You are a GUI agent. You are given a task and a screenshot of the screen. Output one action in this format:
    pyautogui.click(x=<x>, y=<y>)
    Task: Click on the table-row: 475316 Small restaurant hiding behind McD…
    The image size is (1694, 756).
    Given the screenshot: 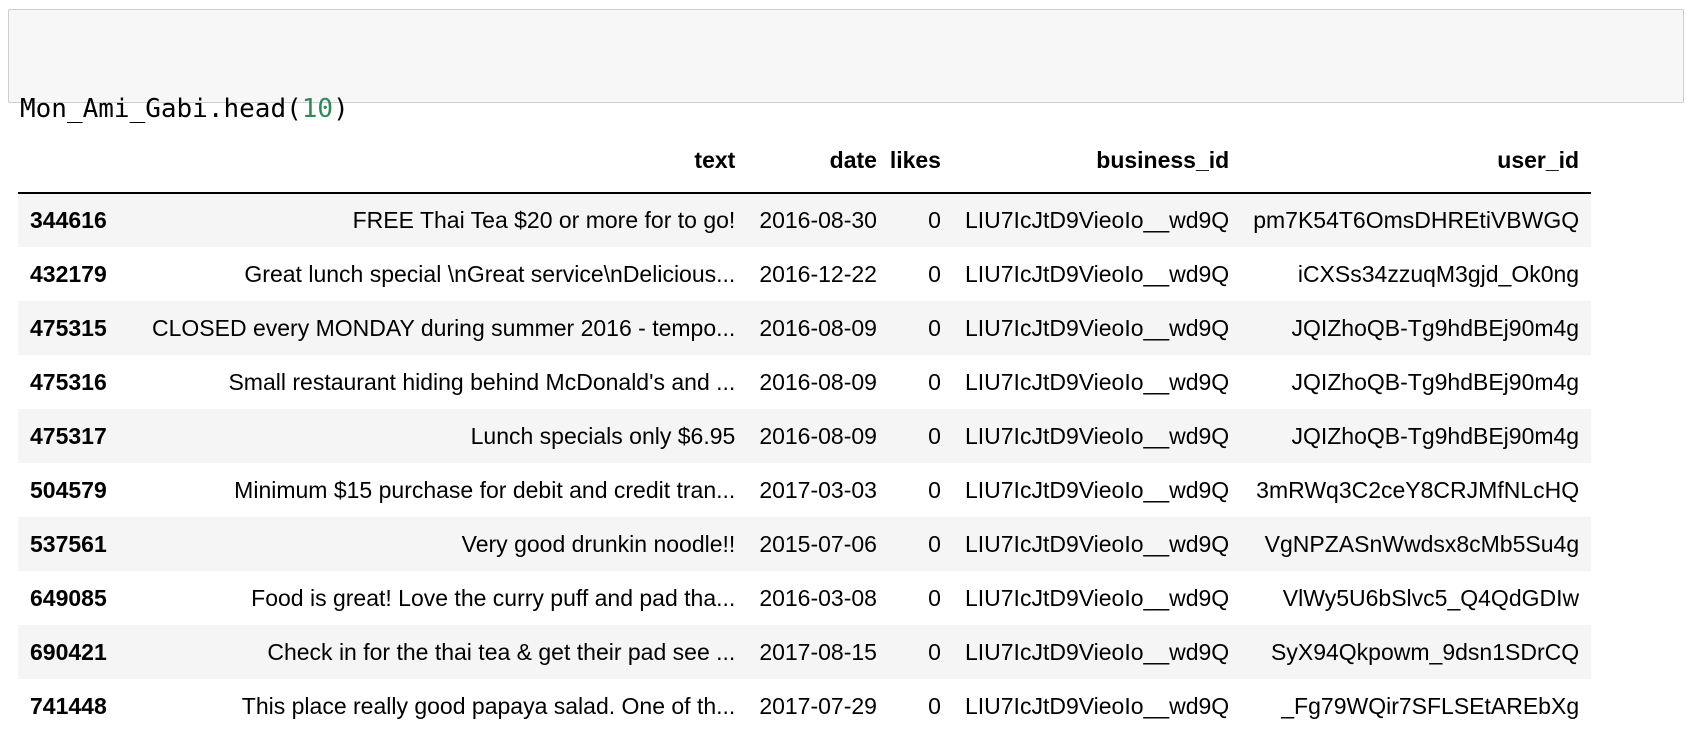 What is the action you would take?
    pyautogui.click(x=805, y=382)
    